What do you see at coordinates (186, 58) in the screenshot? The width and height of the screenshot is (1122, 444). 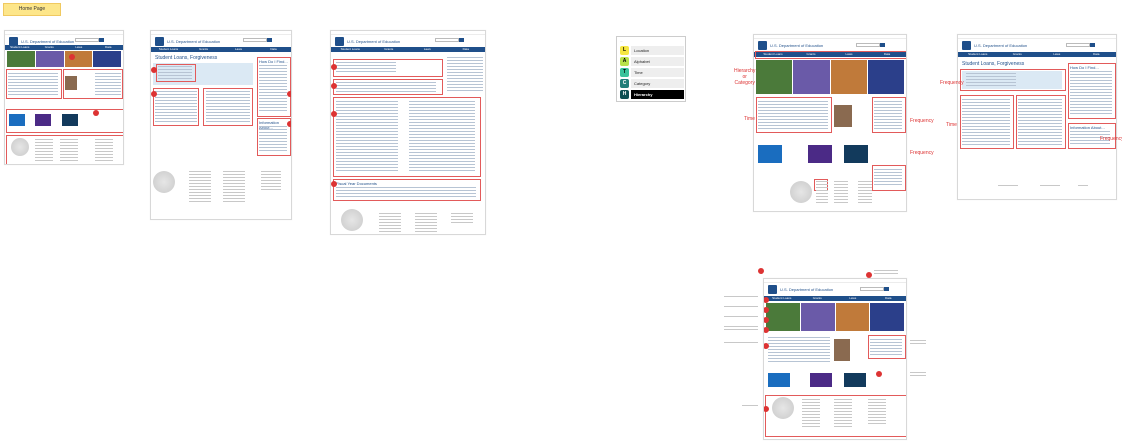 I see `page-title: Student Loans, Forgiveness` at bounding box center [186, 58].